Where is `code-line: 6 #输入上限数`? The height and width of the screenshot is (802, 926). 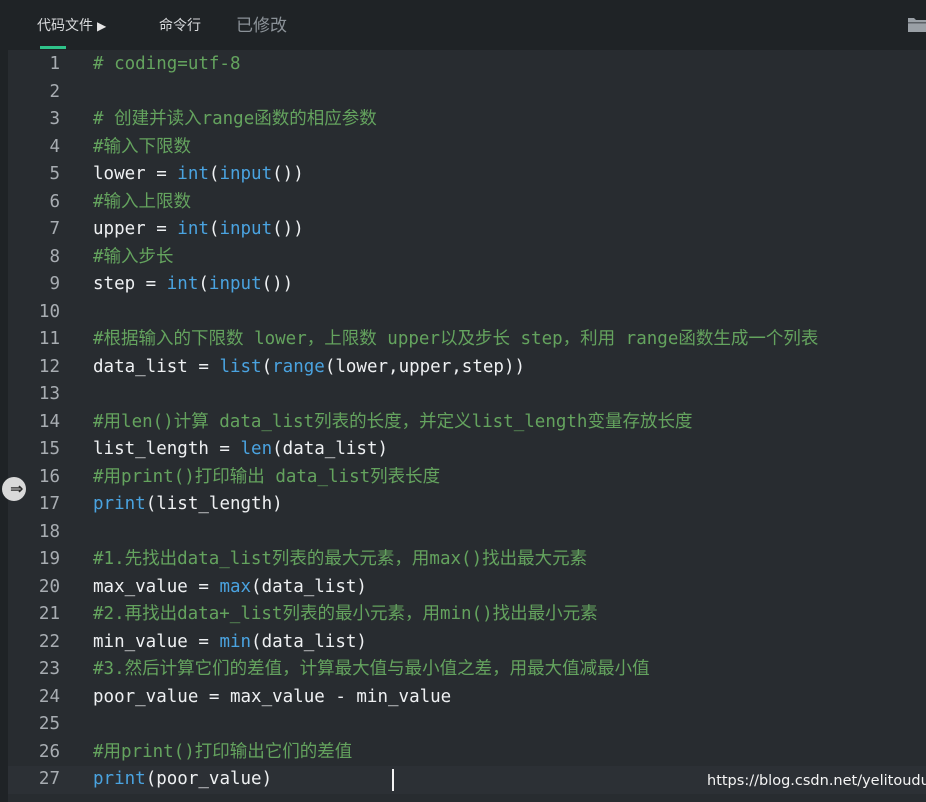 code-line: 6 #输入上限数 is located at coordinates (467, 203).